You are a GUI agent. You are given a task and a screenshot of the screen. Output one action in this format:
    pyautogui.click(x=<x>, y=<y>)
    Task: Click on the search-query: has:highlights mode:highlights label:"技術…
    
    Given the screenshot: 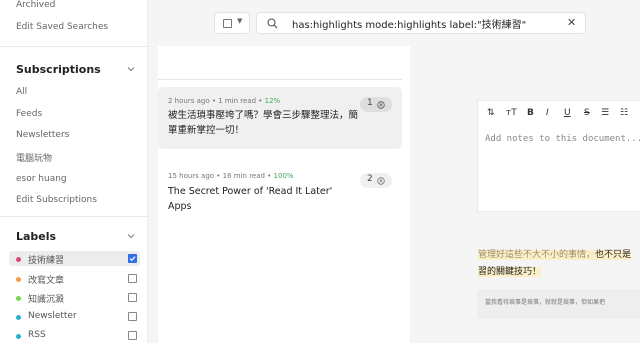 What is the action you would take?
    pyautogui.click(x=409, y=23)
    